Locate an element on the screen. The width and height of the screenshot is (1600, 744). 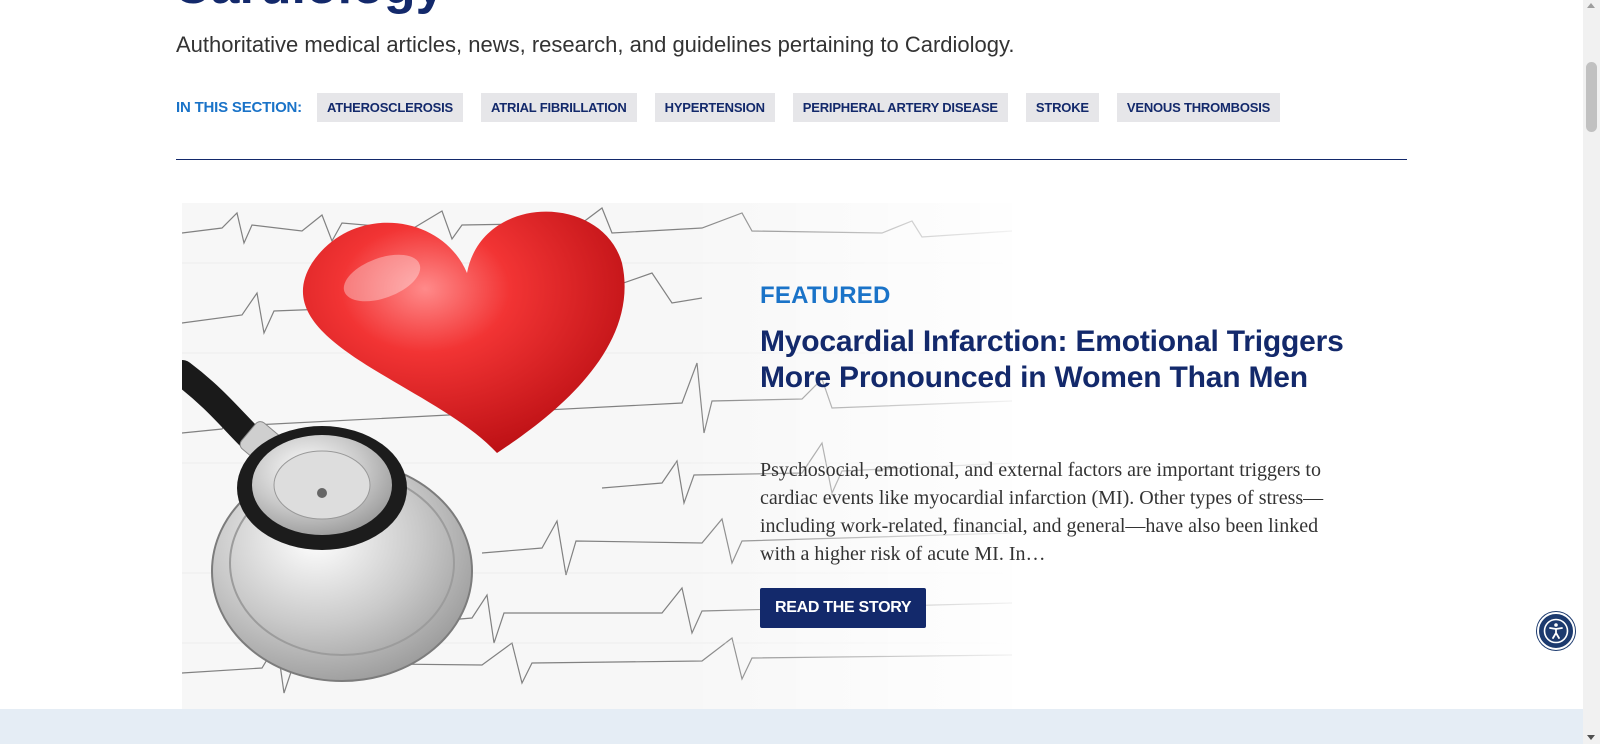
section-nav-label: IN THIS SECTION: is located at coordinates (239, 107).